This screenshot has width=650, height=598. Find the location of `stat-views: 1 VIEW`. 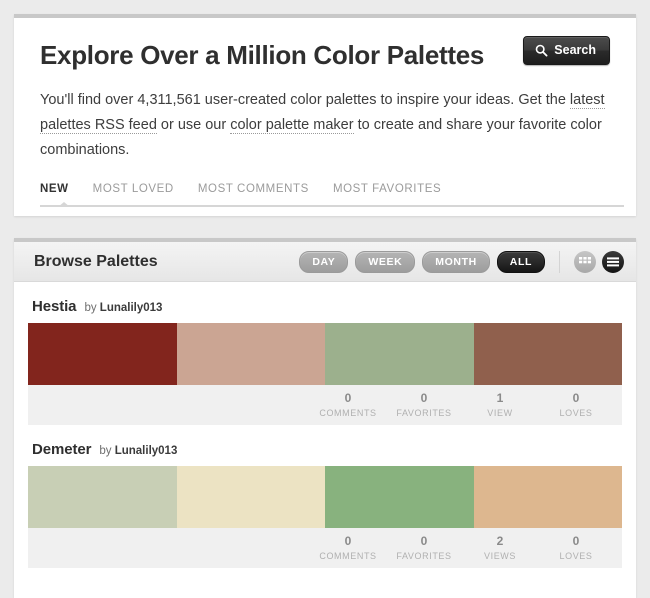

stat-views: 1 VIEW is located at coordinates (500, 405).